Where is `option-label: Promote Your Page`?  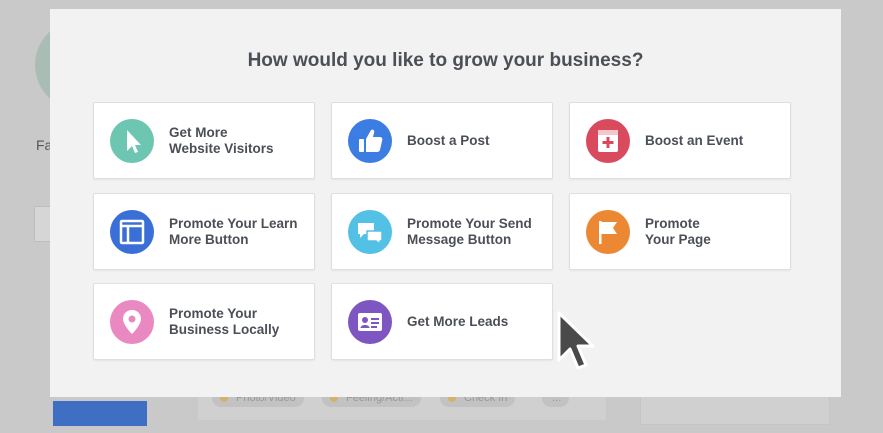 option-label: Promote Your Page is located at coordinates (678, 231).